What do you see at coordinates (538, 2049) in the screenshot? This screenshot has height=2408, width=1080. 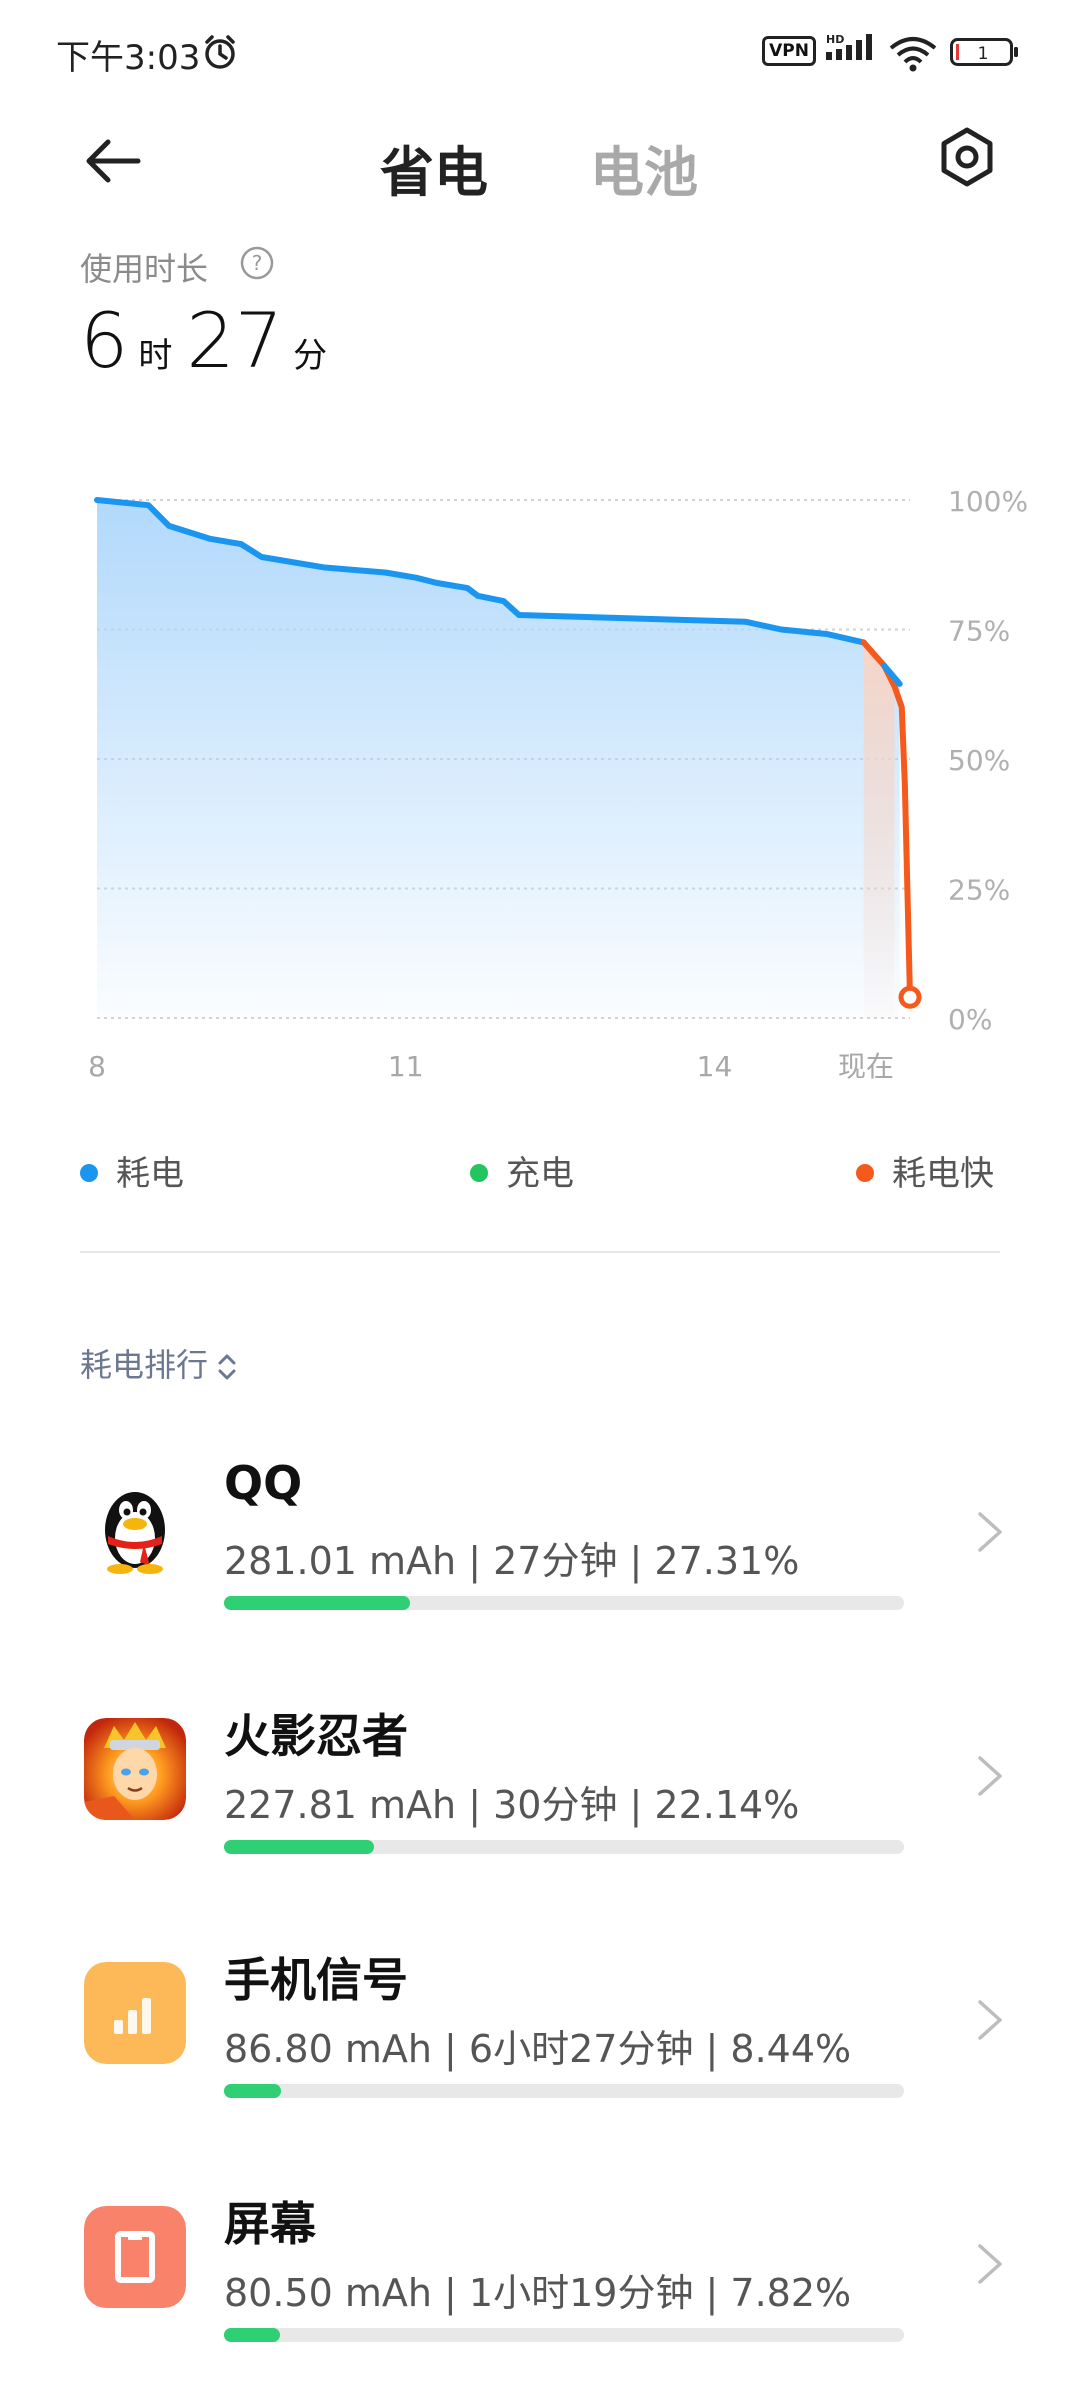 I see `app-stats: 86.80 mAh | 6小时27分钟 | 8.44%` at bounding box center [538, 2049].